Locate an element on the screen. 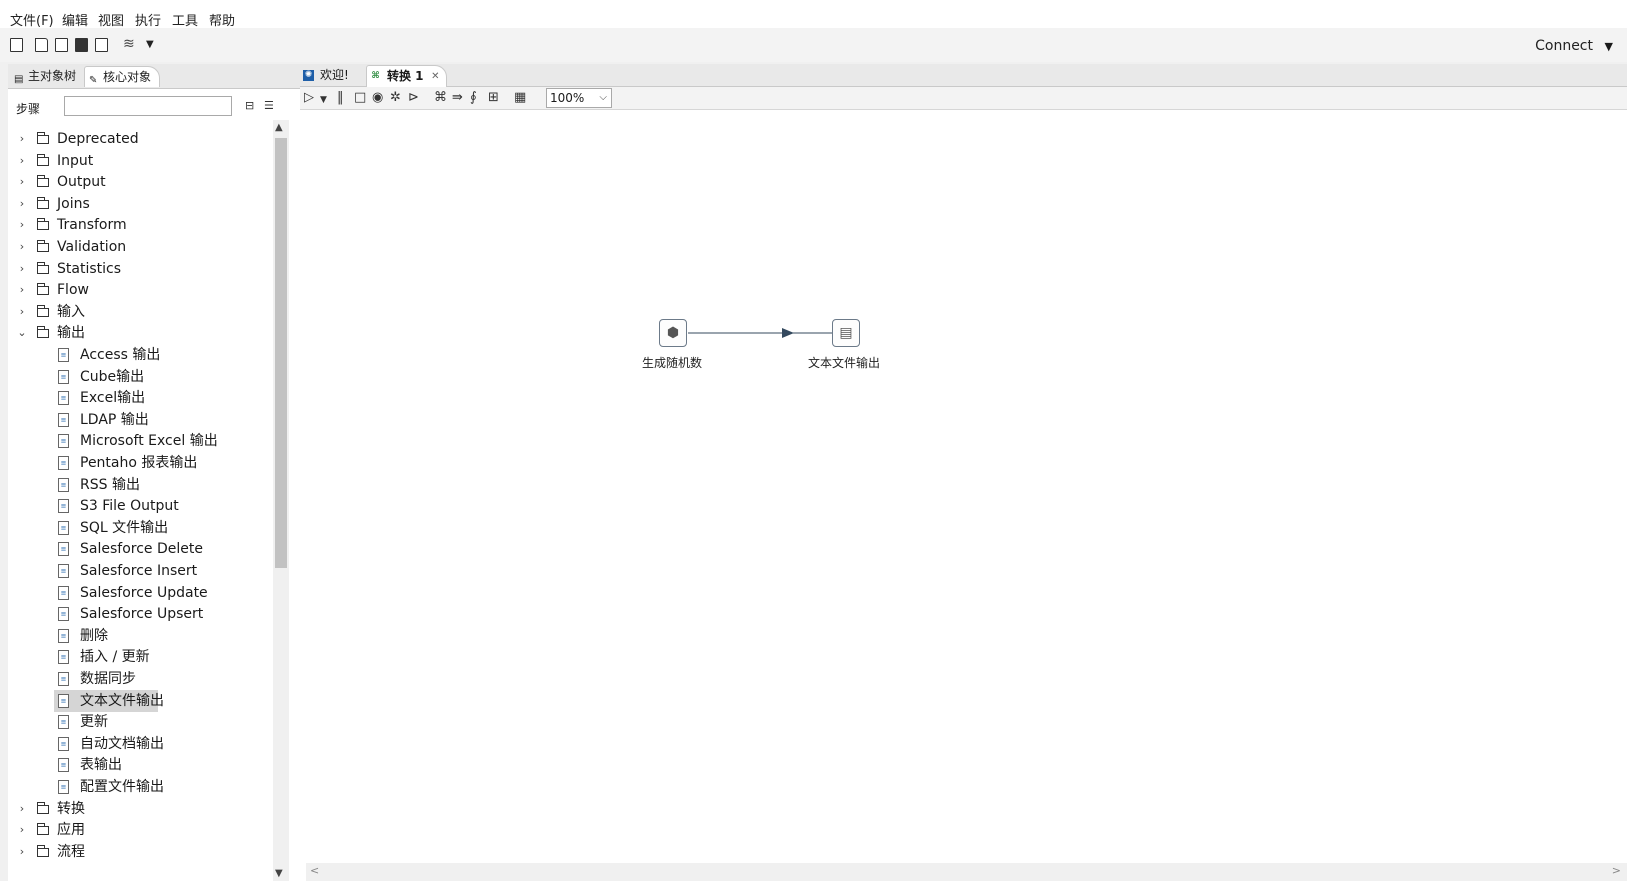 This screenshot has height=881, width=1627. tree-step-item: ≡ Salesforce Delete is located at coordinates (144, 549).